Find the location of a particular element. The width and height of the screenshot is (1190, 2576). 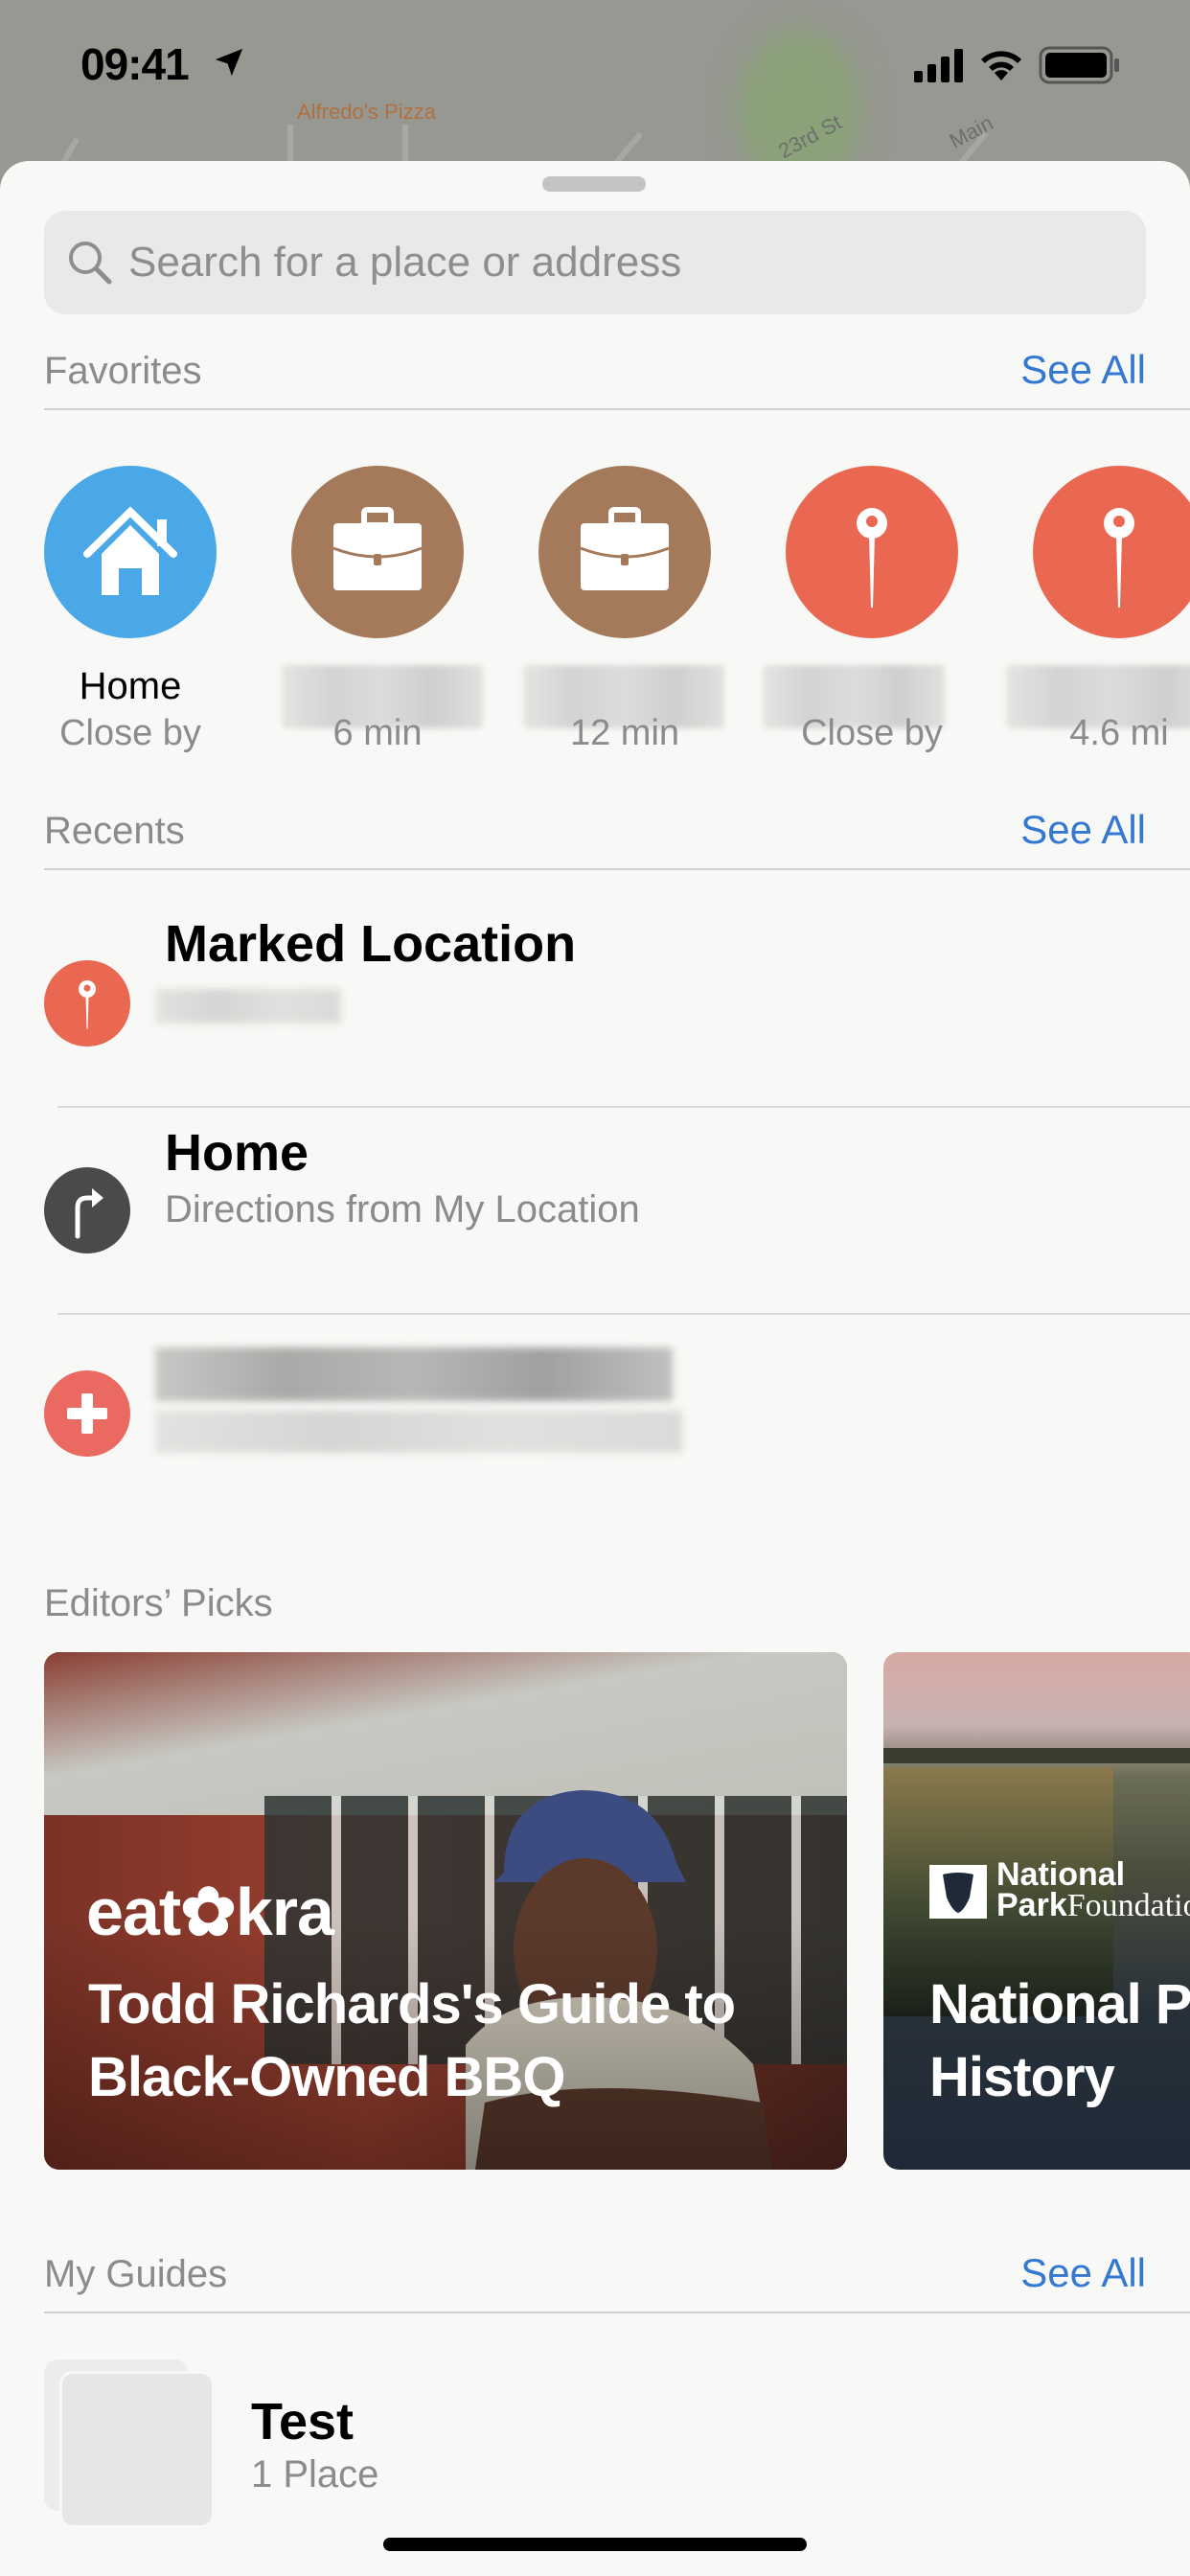

recent-title: Marked Location is located at coordinates (371, 944).